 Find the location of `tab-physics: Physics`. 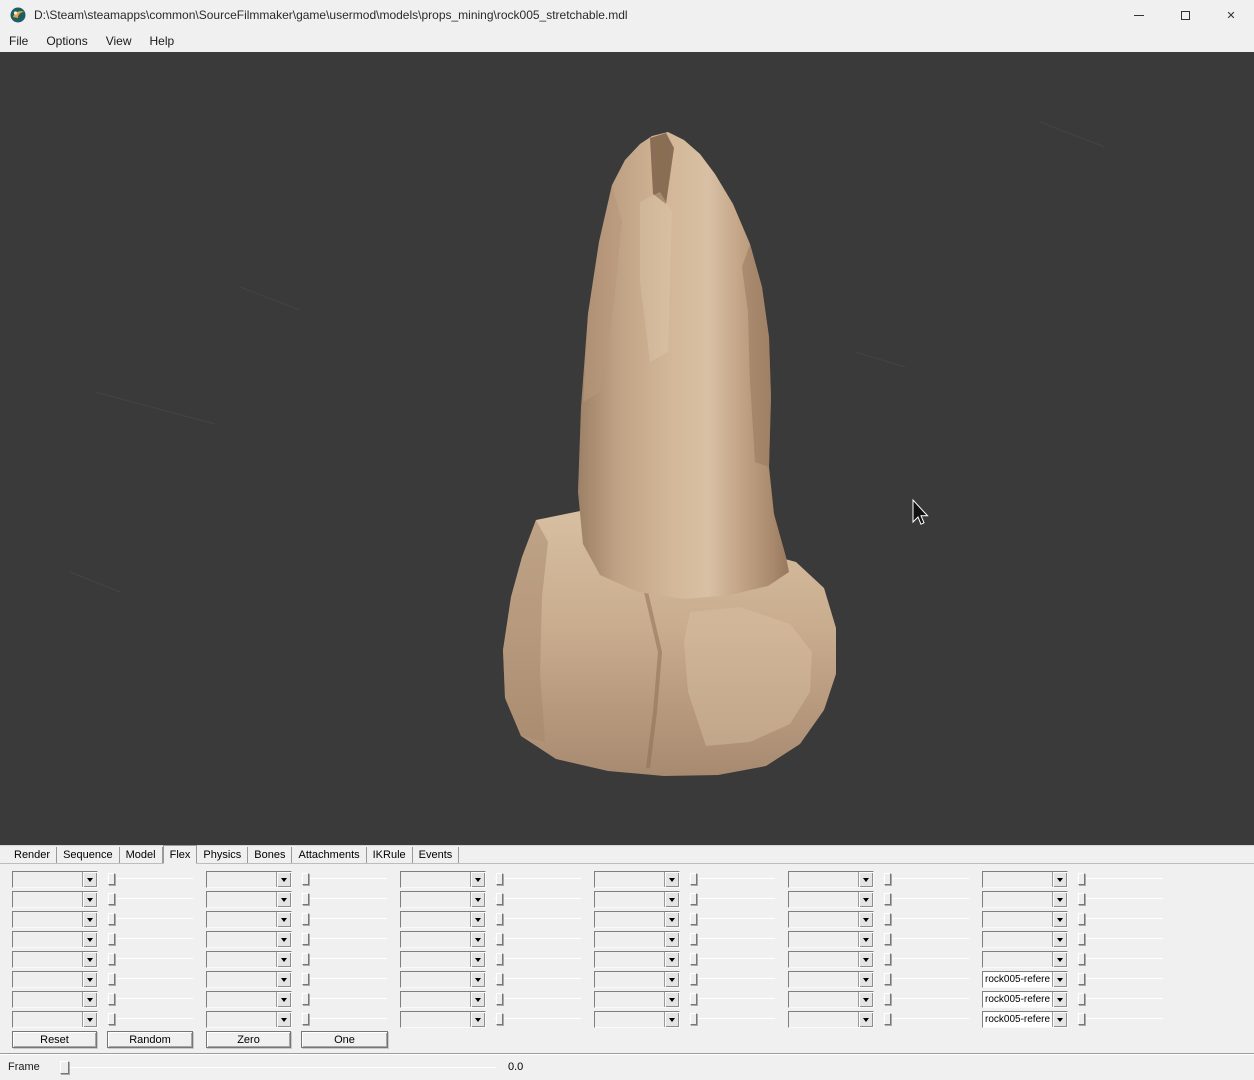

tab-physics: Physics is located at coordinates (223, 855).